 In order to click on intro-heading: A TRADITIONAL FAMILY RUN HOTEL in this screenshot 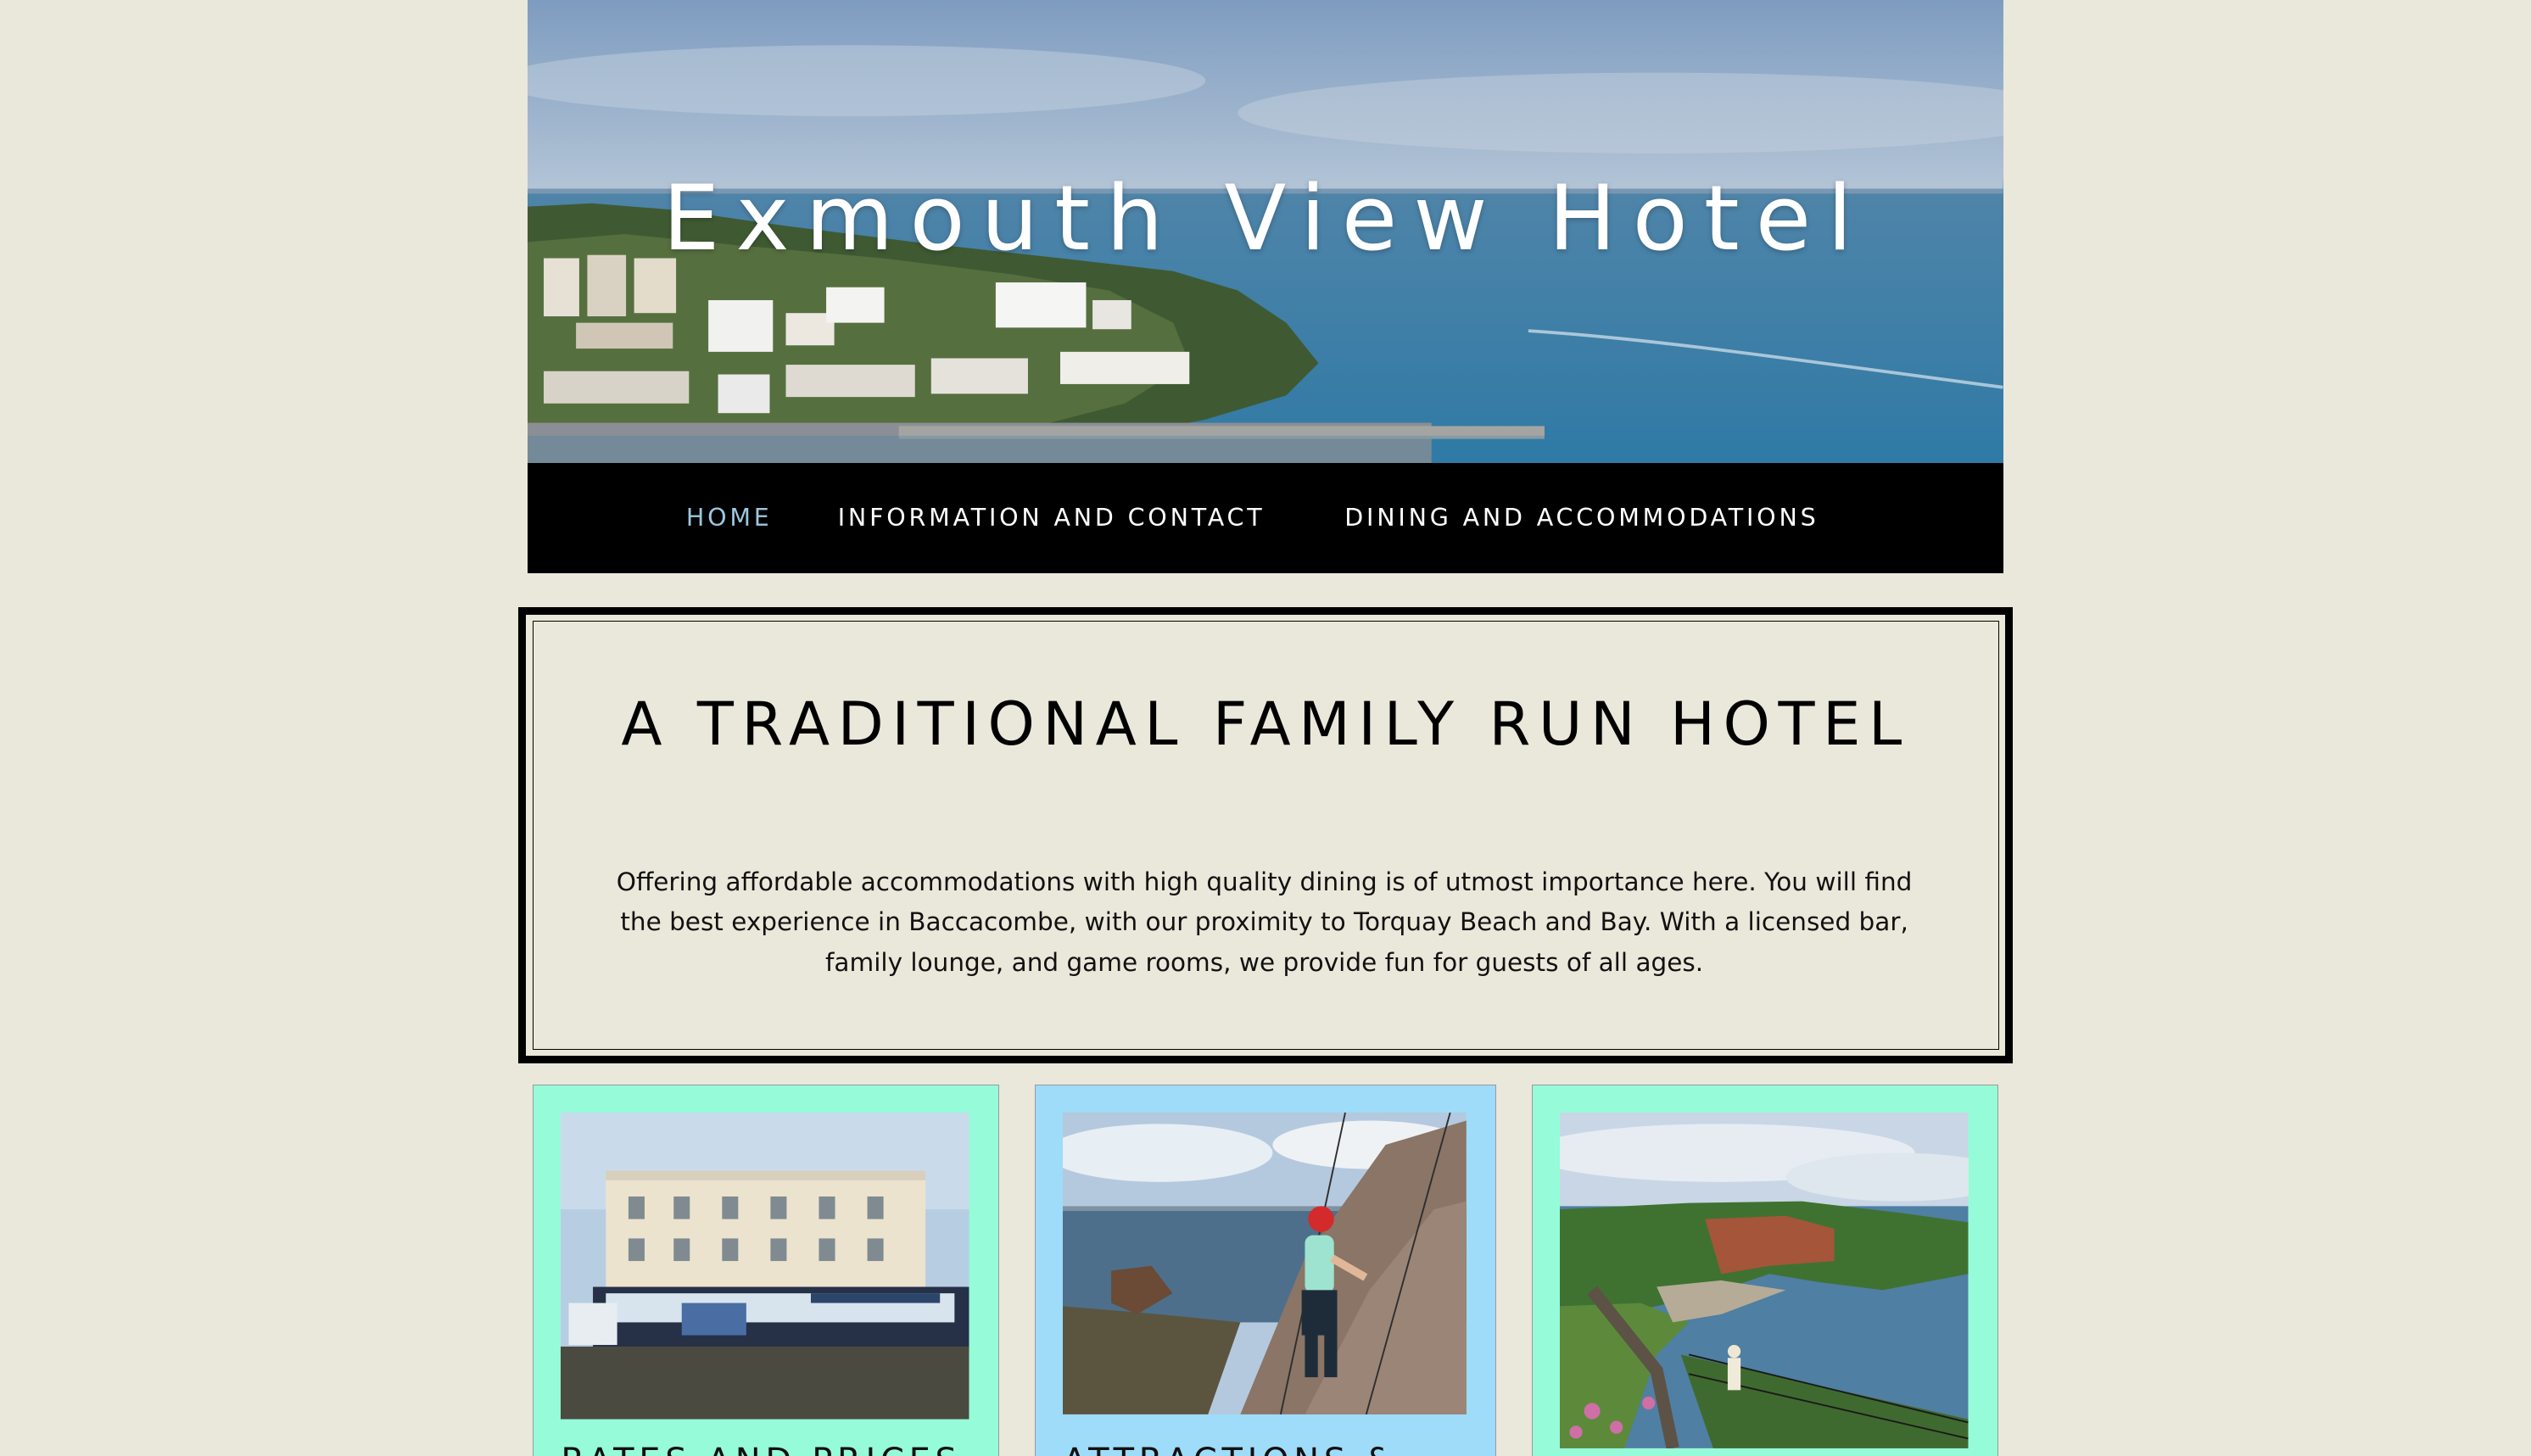, I will do `click(1265, 724)`.